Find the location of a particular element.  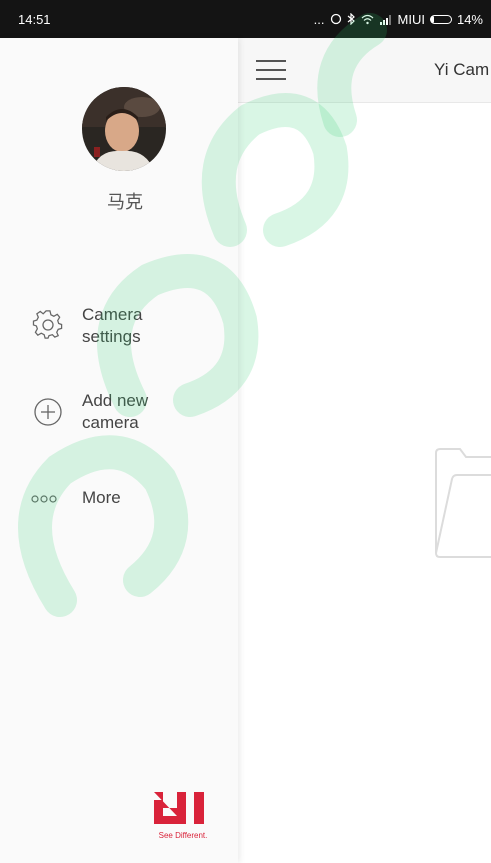

menu-item-more: More is located at coordinates (119, 498).